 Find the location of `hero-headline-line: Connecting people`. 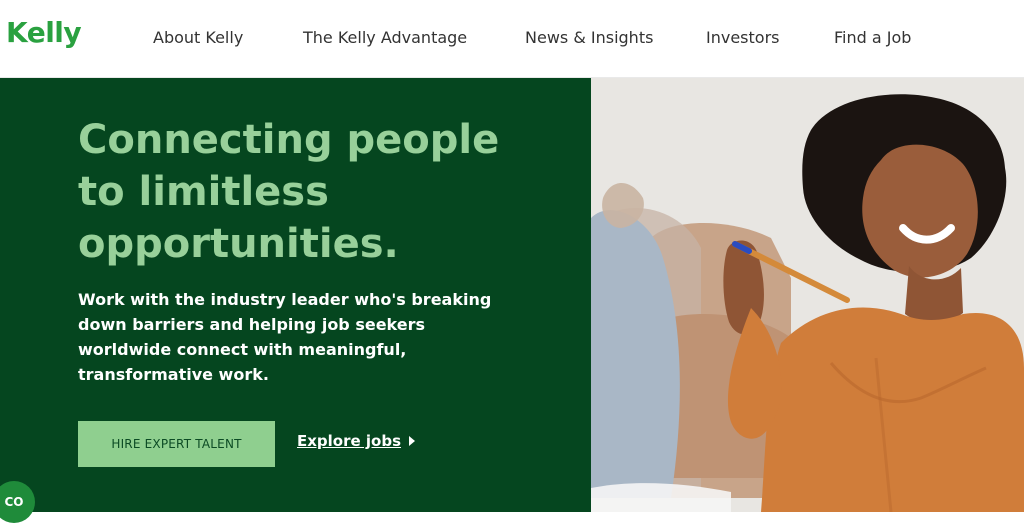

hero-headline-line: Connecting people is located at coordinates (289, 140).